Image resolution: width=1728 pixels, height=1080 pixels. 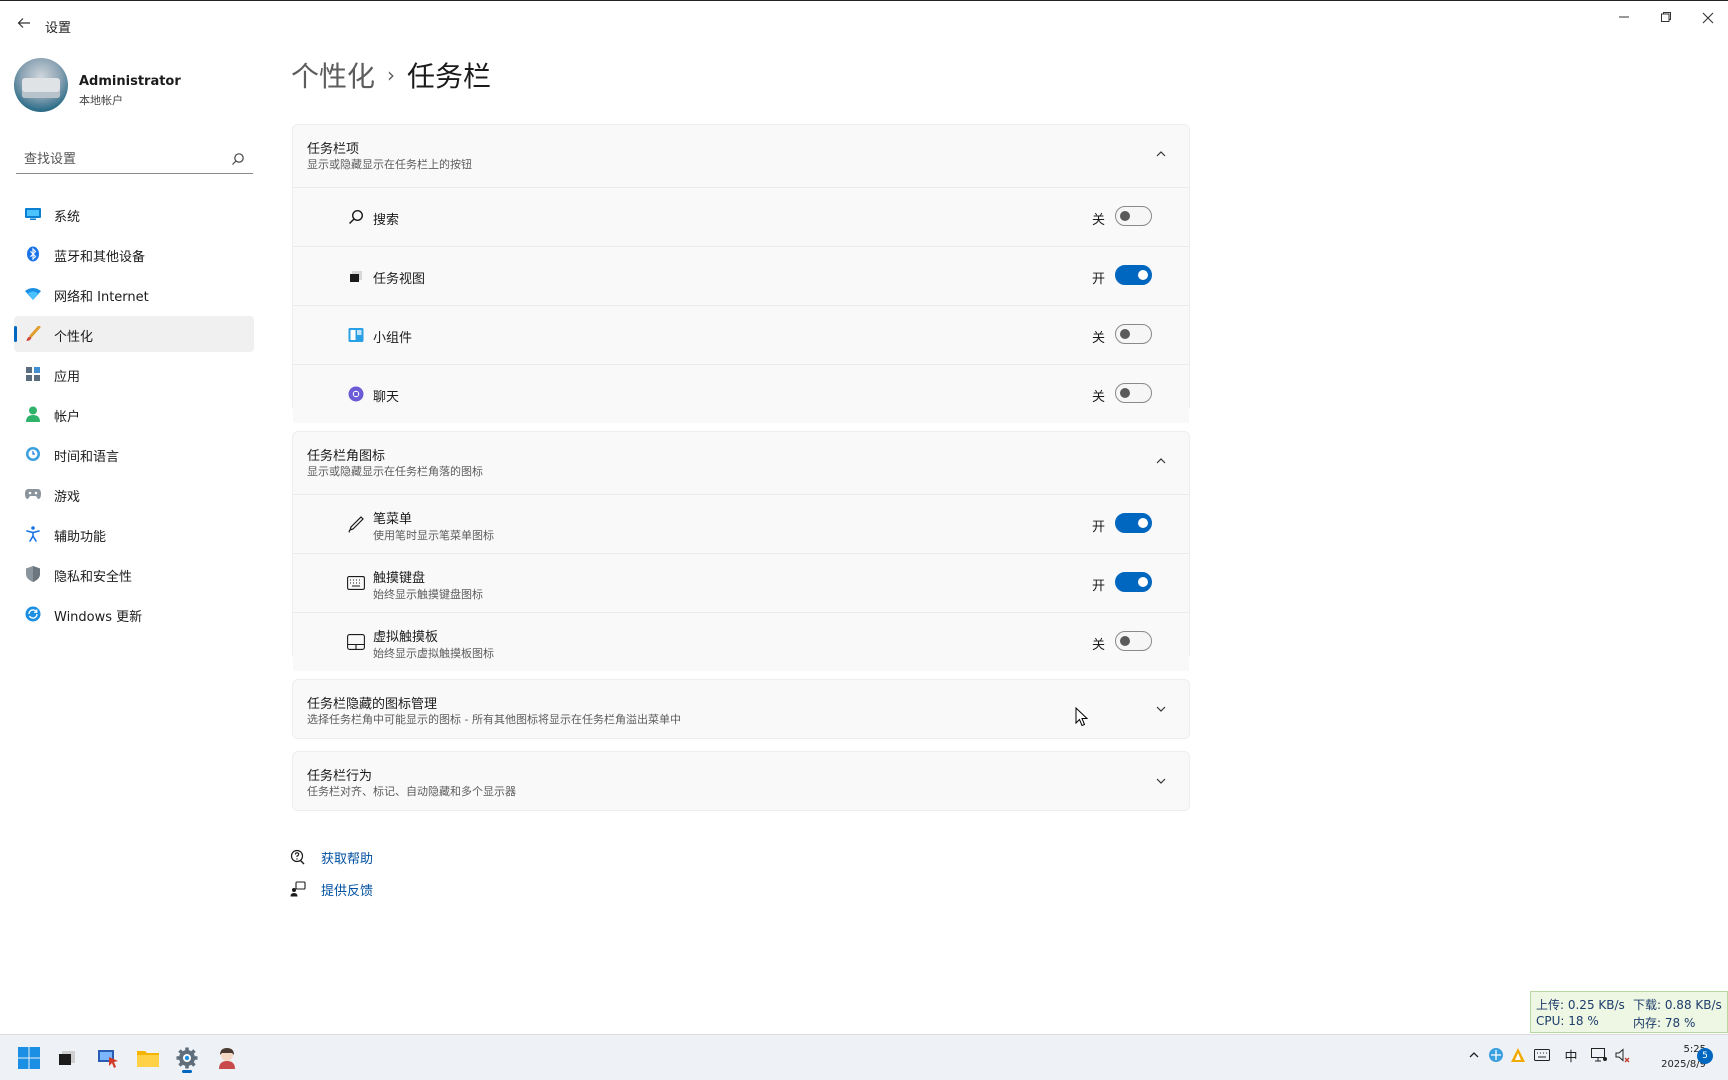 I want to click on virtual-touchpad-toggle, so click(x=1133, y=641).